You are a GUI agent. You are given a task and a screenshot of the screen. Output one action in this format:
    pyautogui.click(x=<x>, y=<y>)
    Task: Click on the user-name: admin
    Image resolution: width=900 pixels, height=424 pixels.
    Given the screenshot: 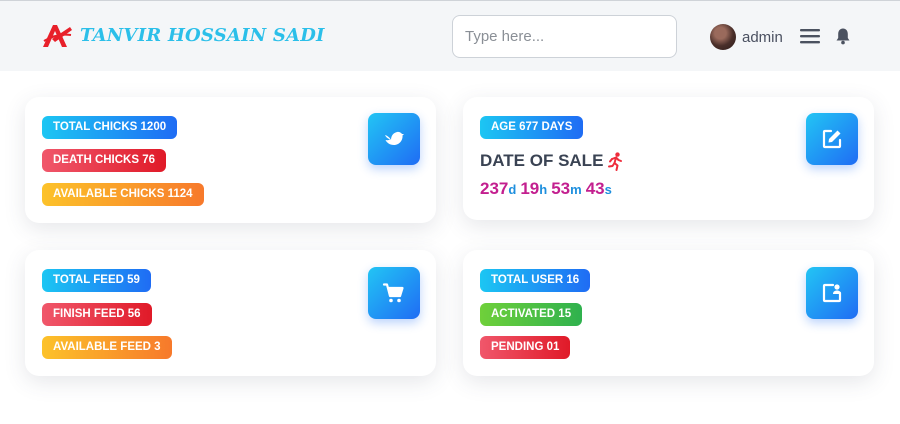 What is the action you would take?
    pyautogui.click(x=762, y=37)
    